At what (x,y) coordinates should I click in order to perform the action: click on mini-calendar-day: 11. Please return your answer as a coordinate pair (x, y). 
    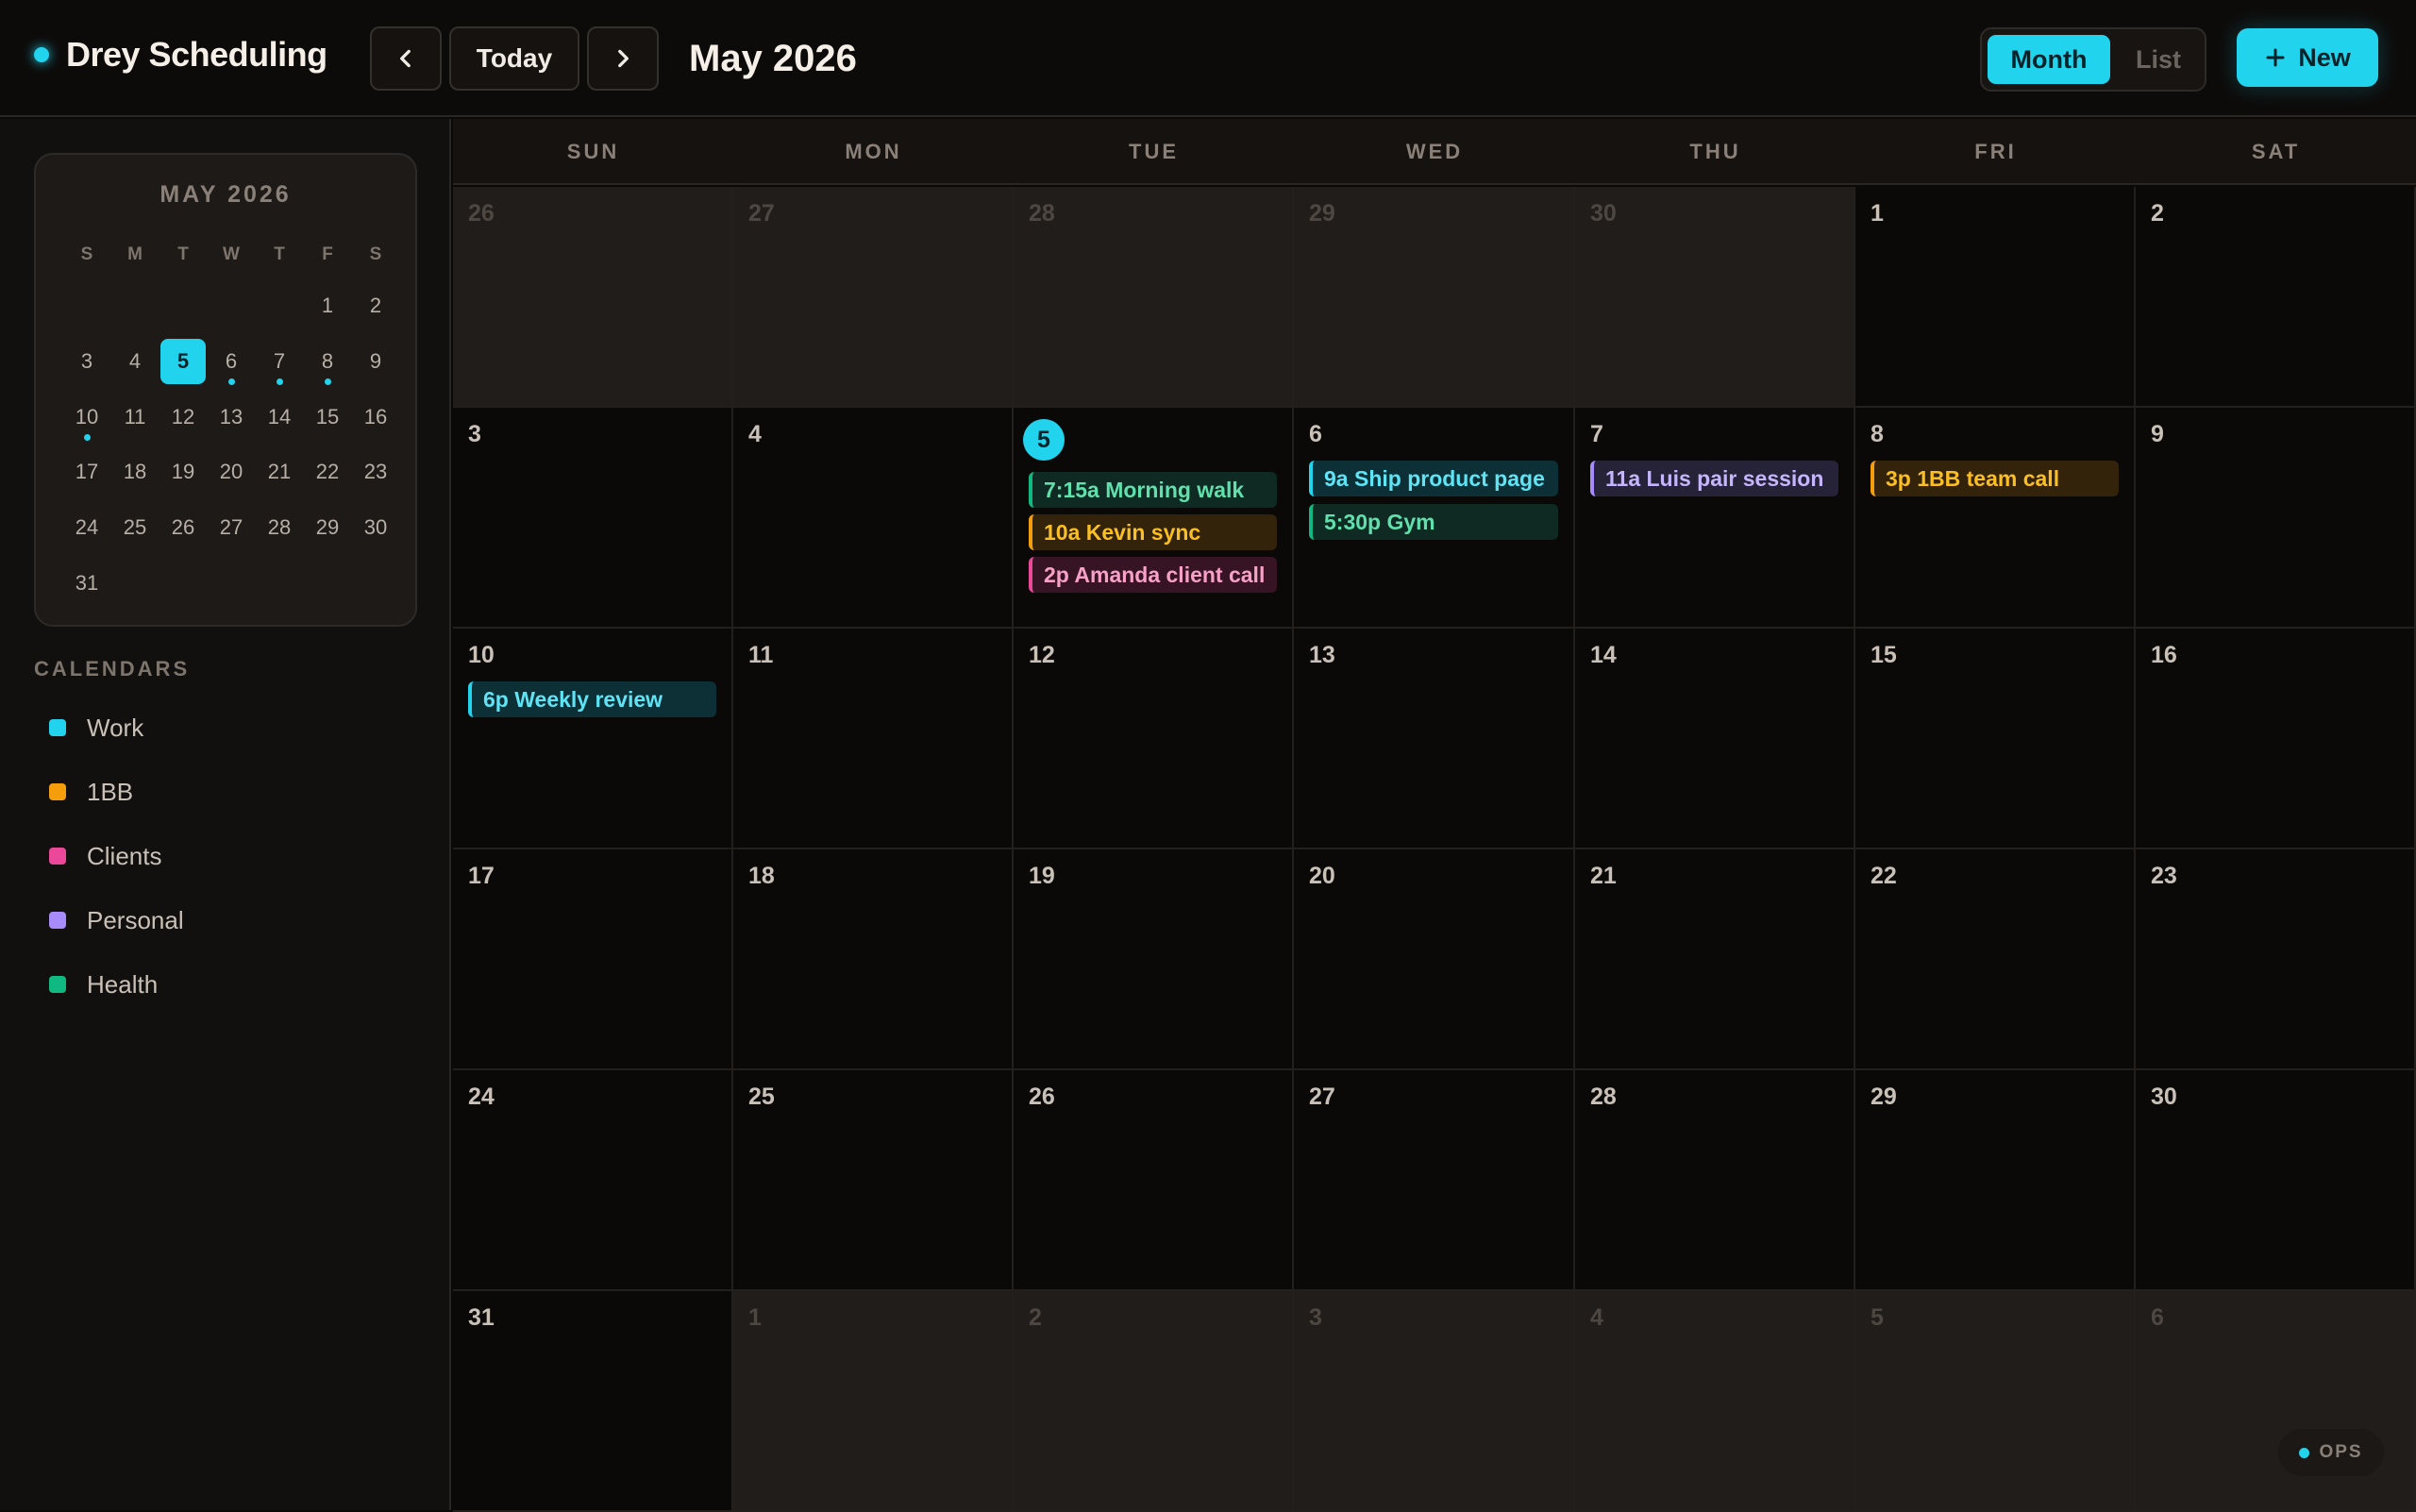
    Looking at the image, I should click on (135, 417).